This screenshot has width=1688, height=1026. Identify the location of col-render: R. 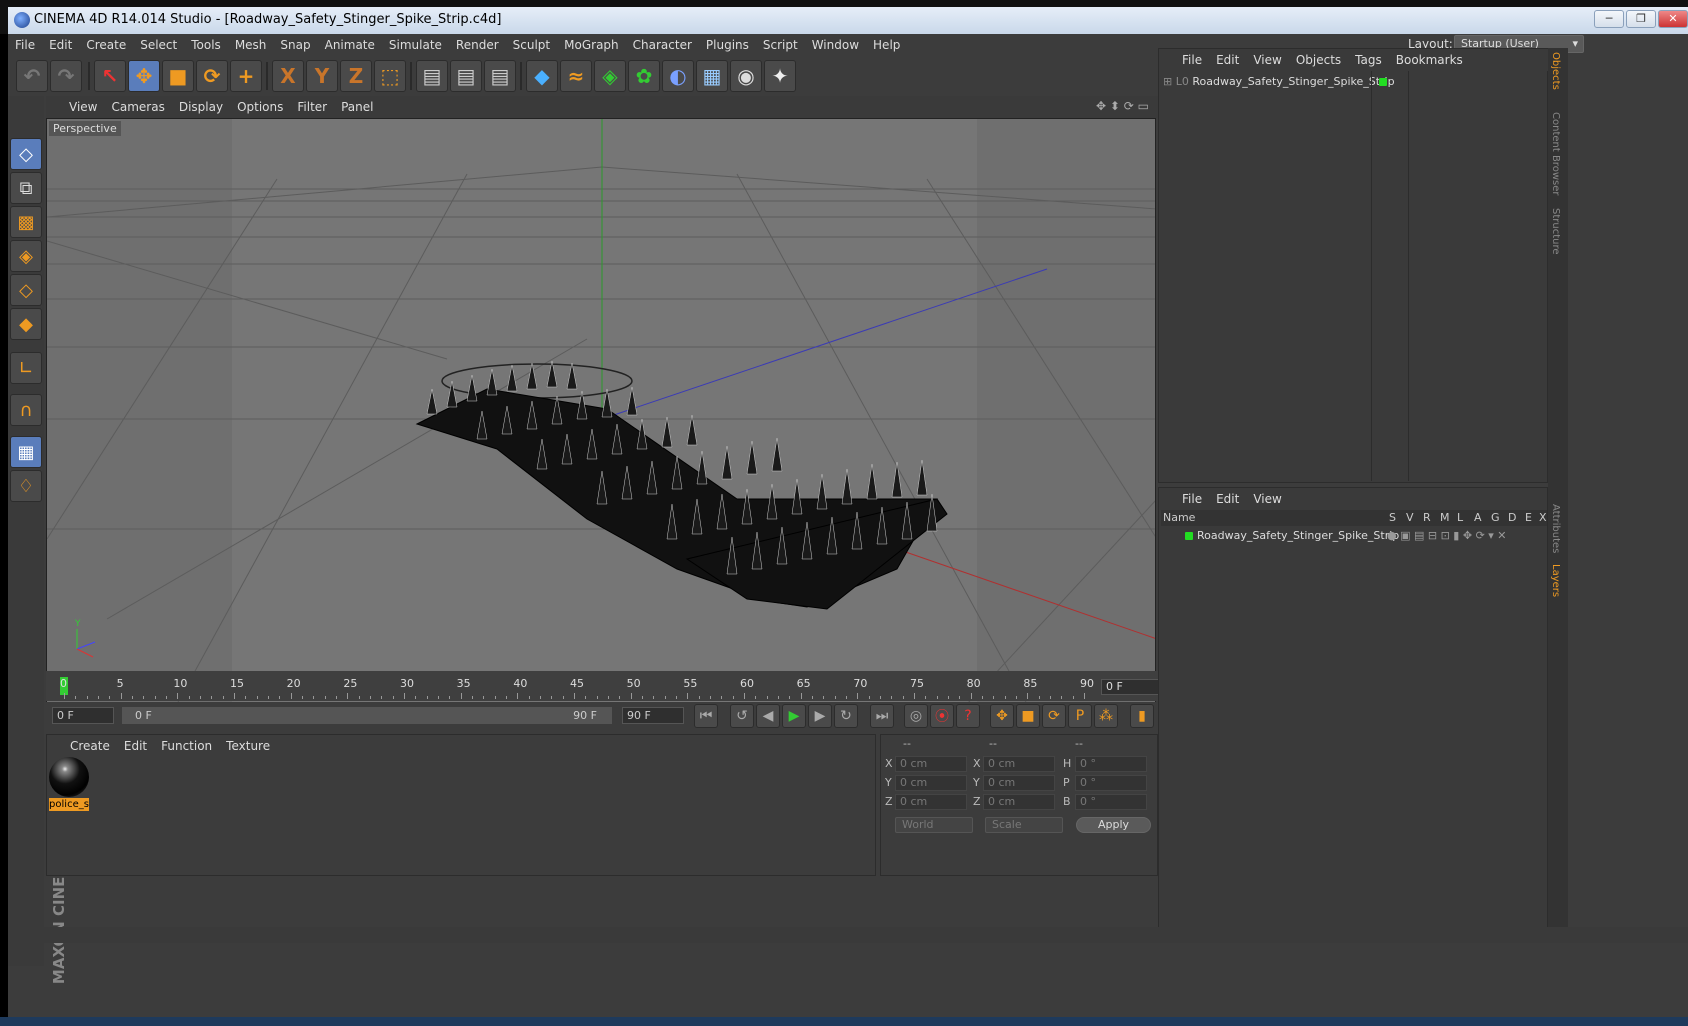
(1427, 517).